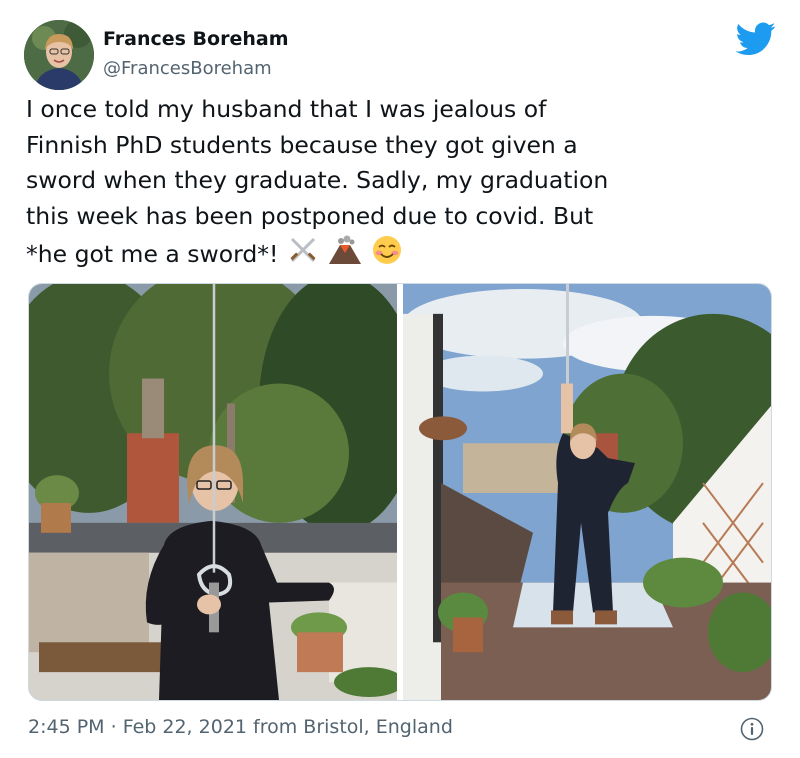  I want to click on tweet-date: Feb 22, 2021, so click(185, 727).